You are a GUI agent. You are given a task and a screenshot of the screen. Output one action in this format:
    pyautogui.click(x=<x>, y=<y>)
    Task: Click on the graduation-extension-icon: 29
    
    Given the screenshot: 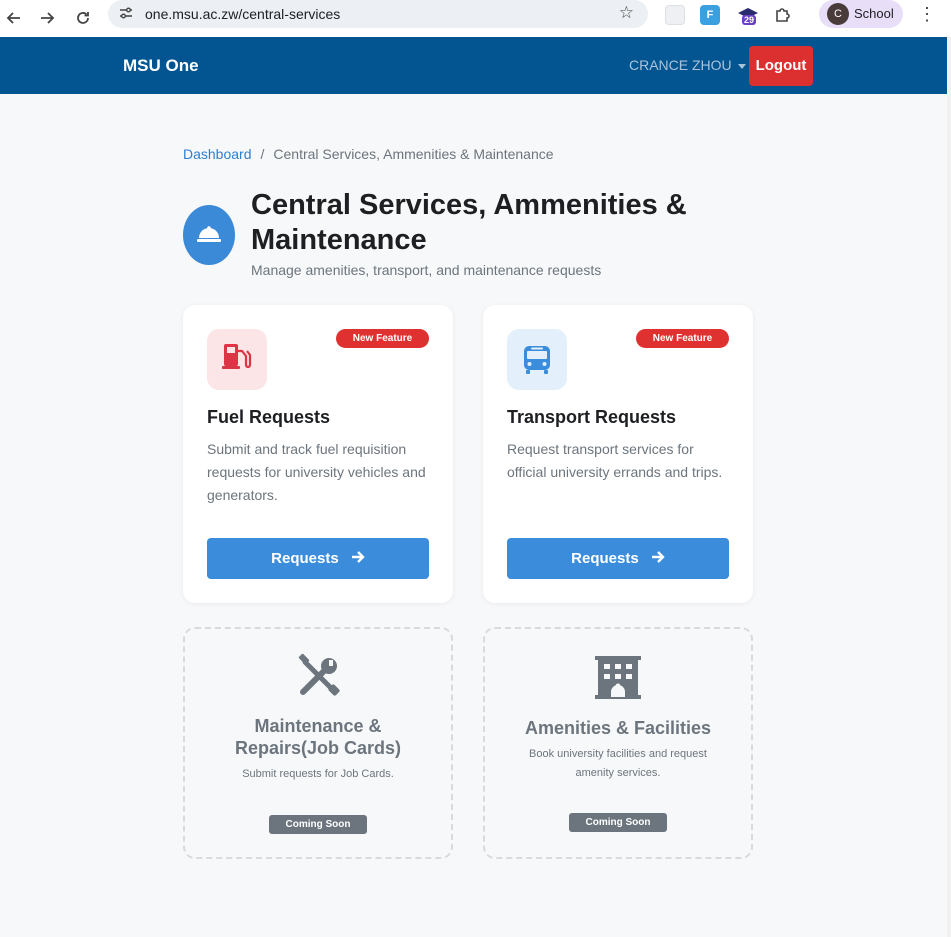 What is the action you would take?
    pyautogui.click(x=747, y=15)
    